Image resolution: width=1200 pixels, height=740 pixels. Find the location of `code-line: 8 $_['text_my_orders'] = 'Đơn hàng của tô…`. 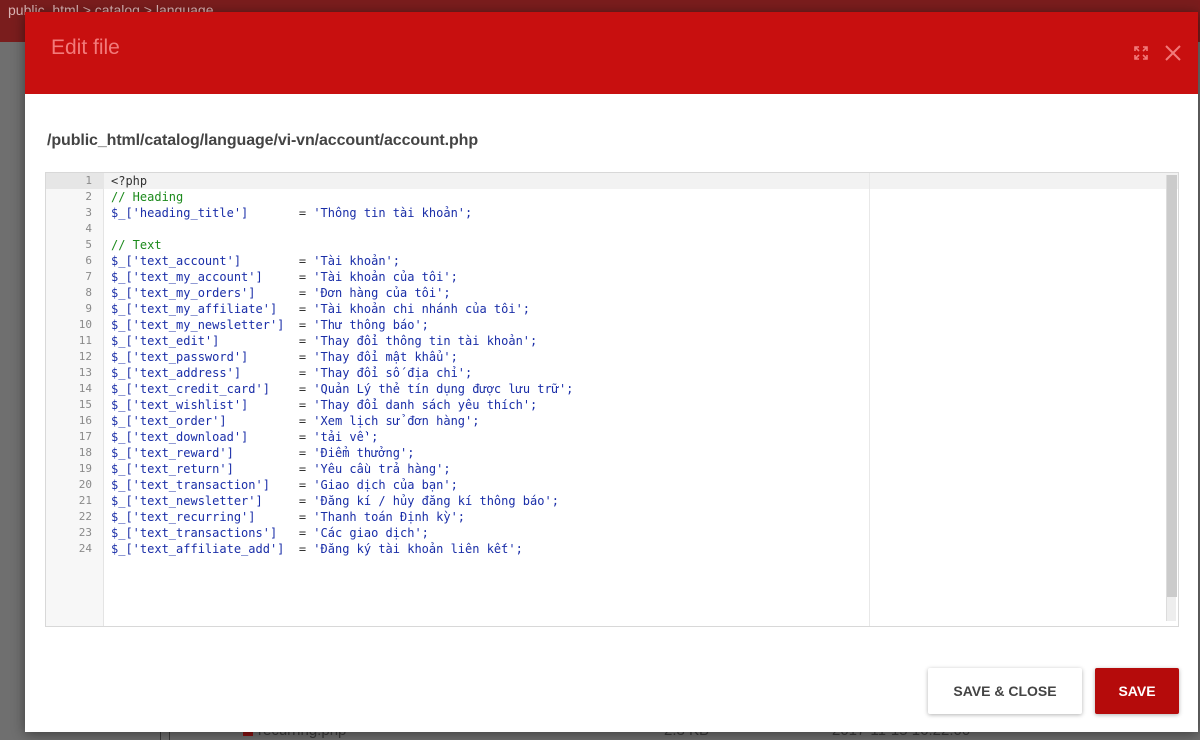

code-line: 8 $_['text_my_orders'] = 'Đơn hàng của tô… is located at coordinates (612, 293).